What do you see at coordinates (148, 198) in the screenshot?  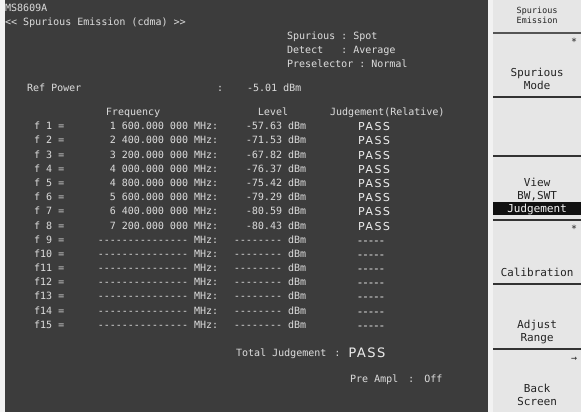 I see `frequency-cell-text: 5 600.000 000` at bounding box center [148, 198].